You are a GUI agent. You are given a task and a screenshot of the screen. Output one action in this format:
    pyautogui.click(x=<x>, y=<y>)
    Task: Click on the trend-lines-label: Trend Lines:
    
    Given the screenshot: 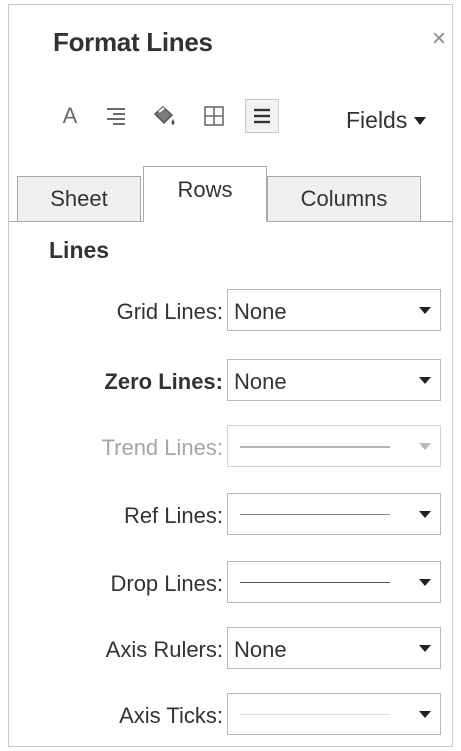 What is the action you would take?
    pyautogui.click(x=162, y=447)
    